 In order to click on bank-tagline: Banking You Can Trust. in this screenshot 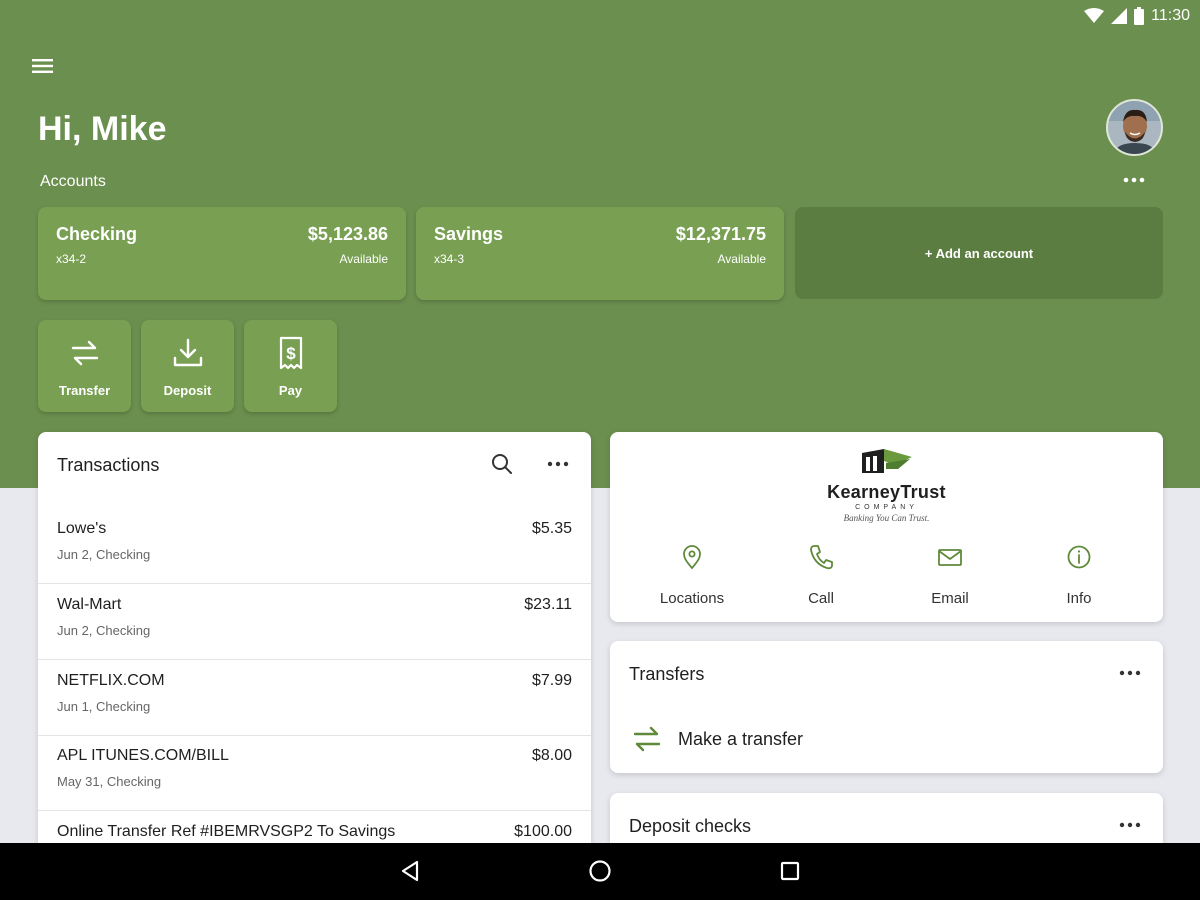, I will do `click(886, 518)`.